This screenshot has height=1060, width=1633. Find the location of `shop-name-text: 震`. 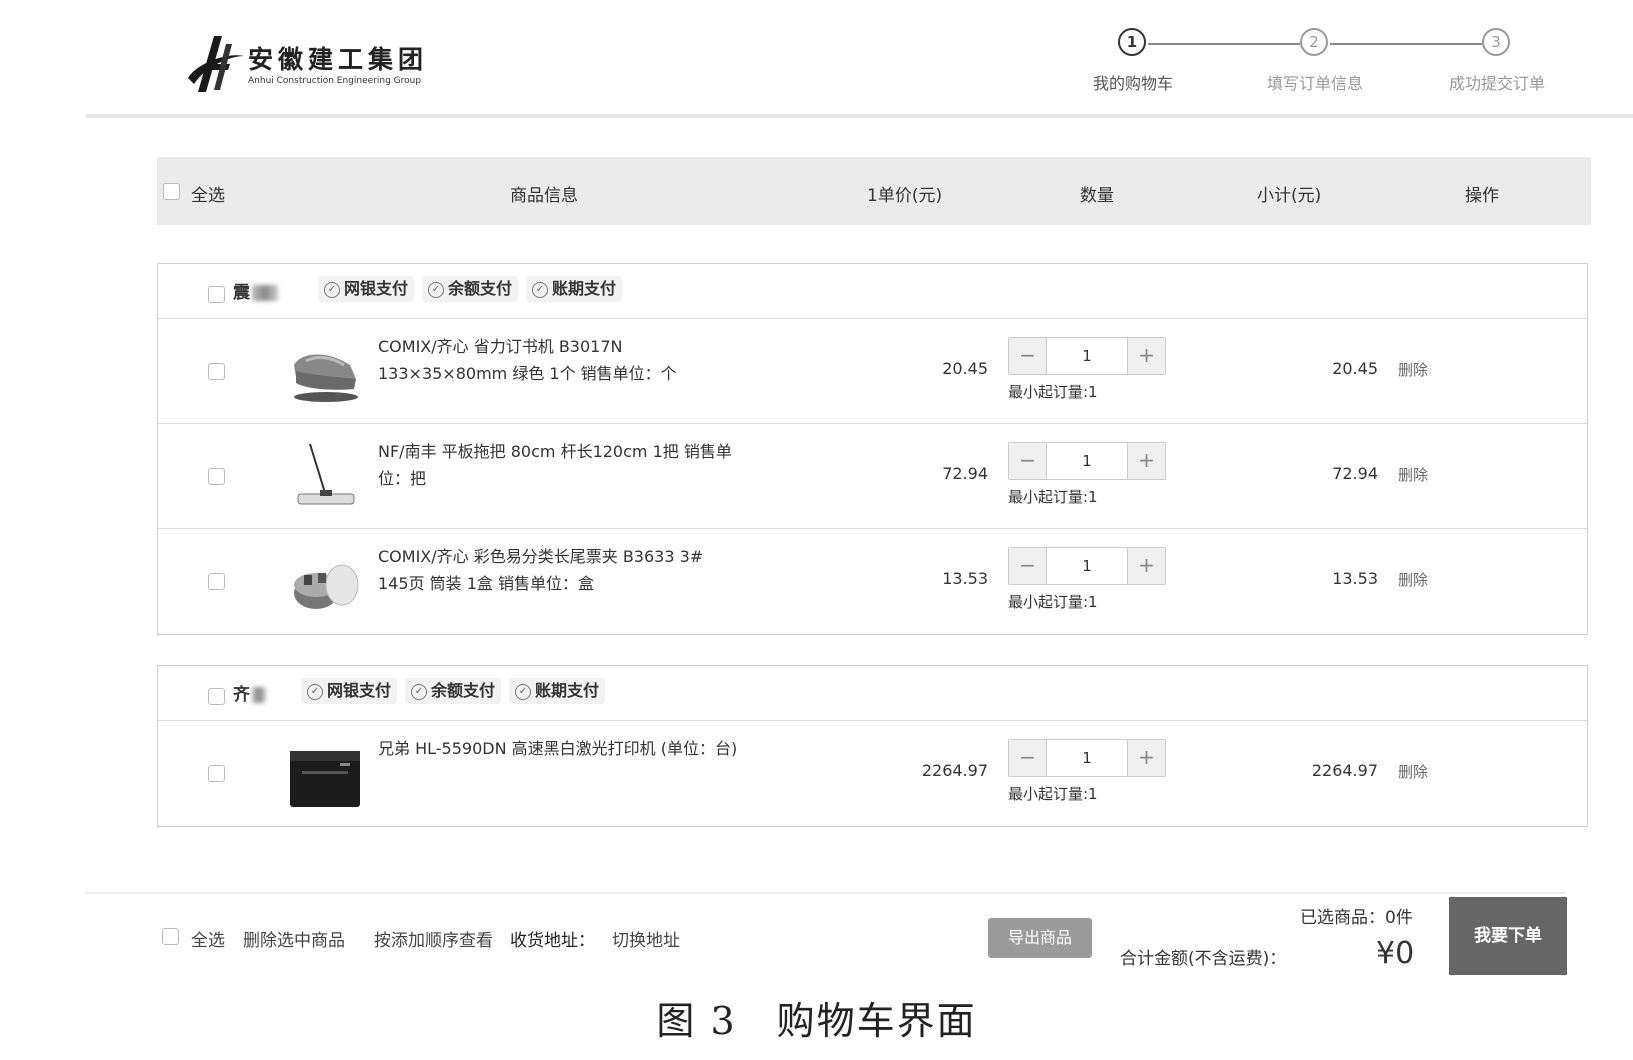

shop-name-text: 震 is located at coordinates (241, 293).